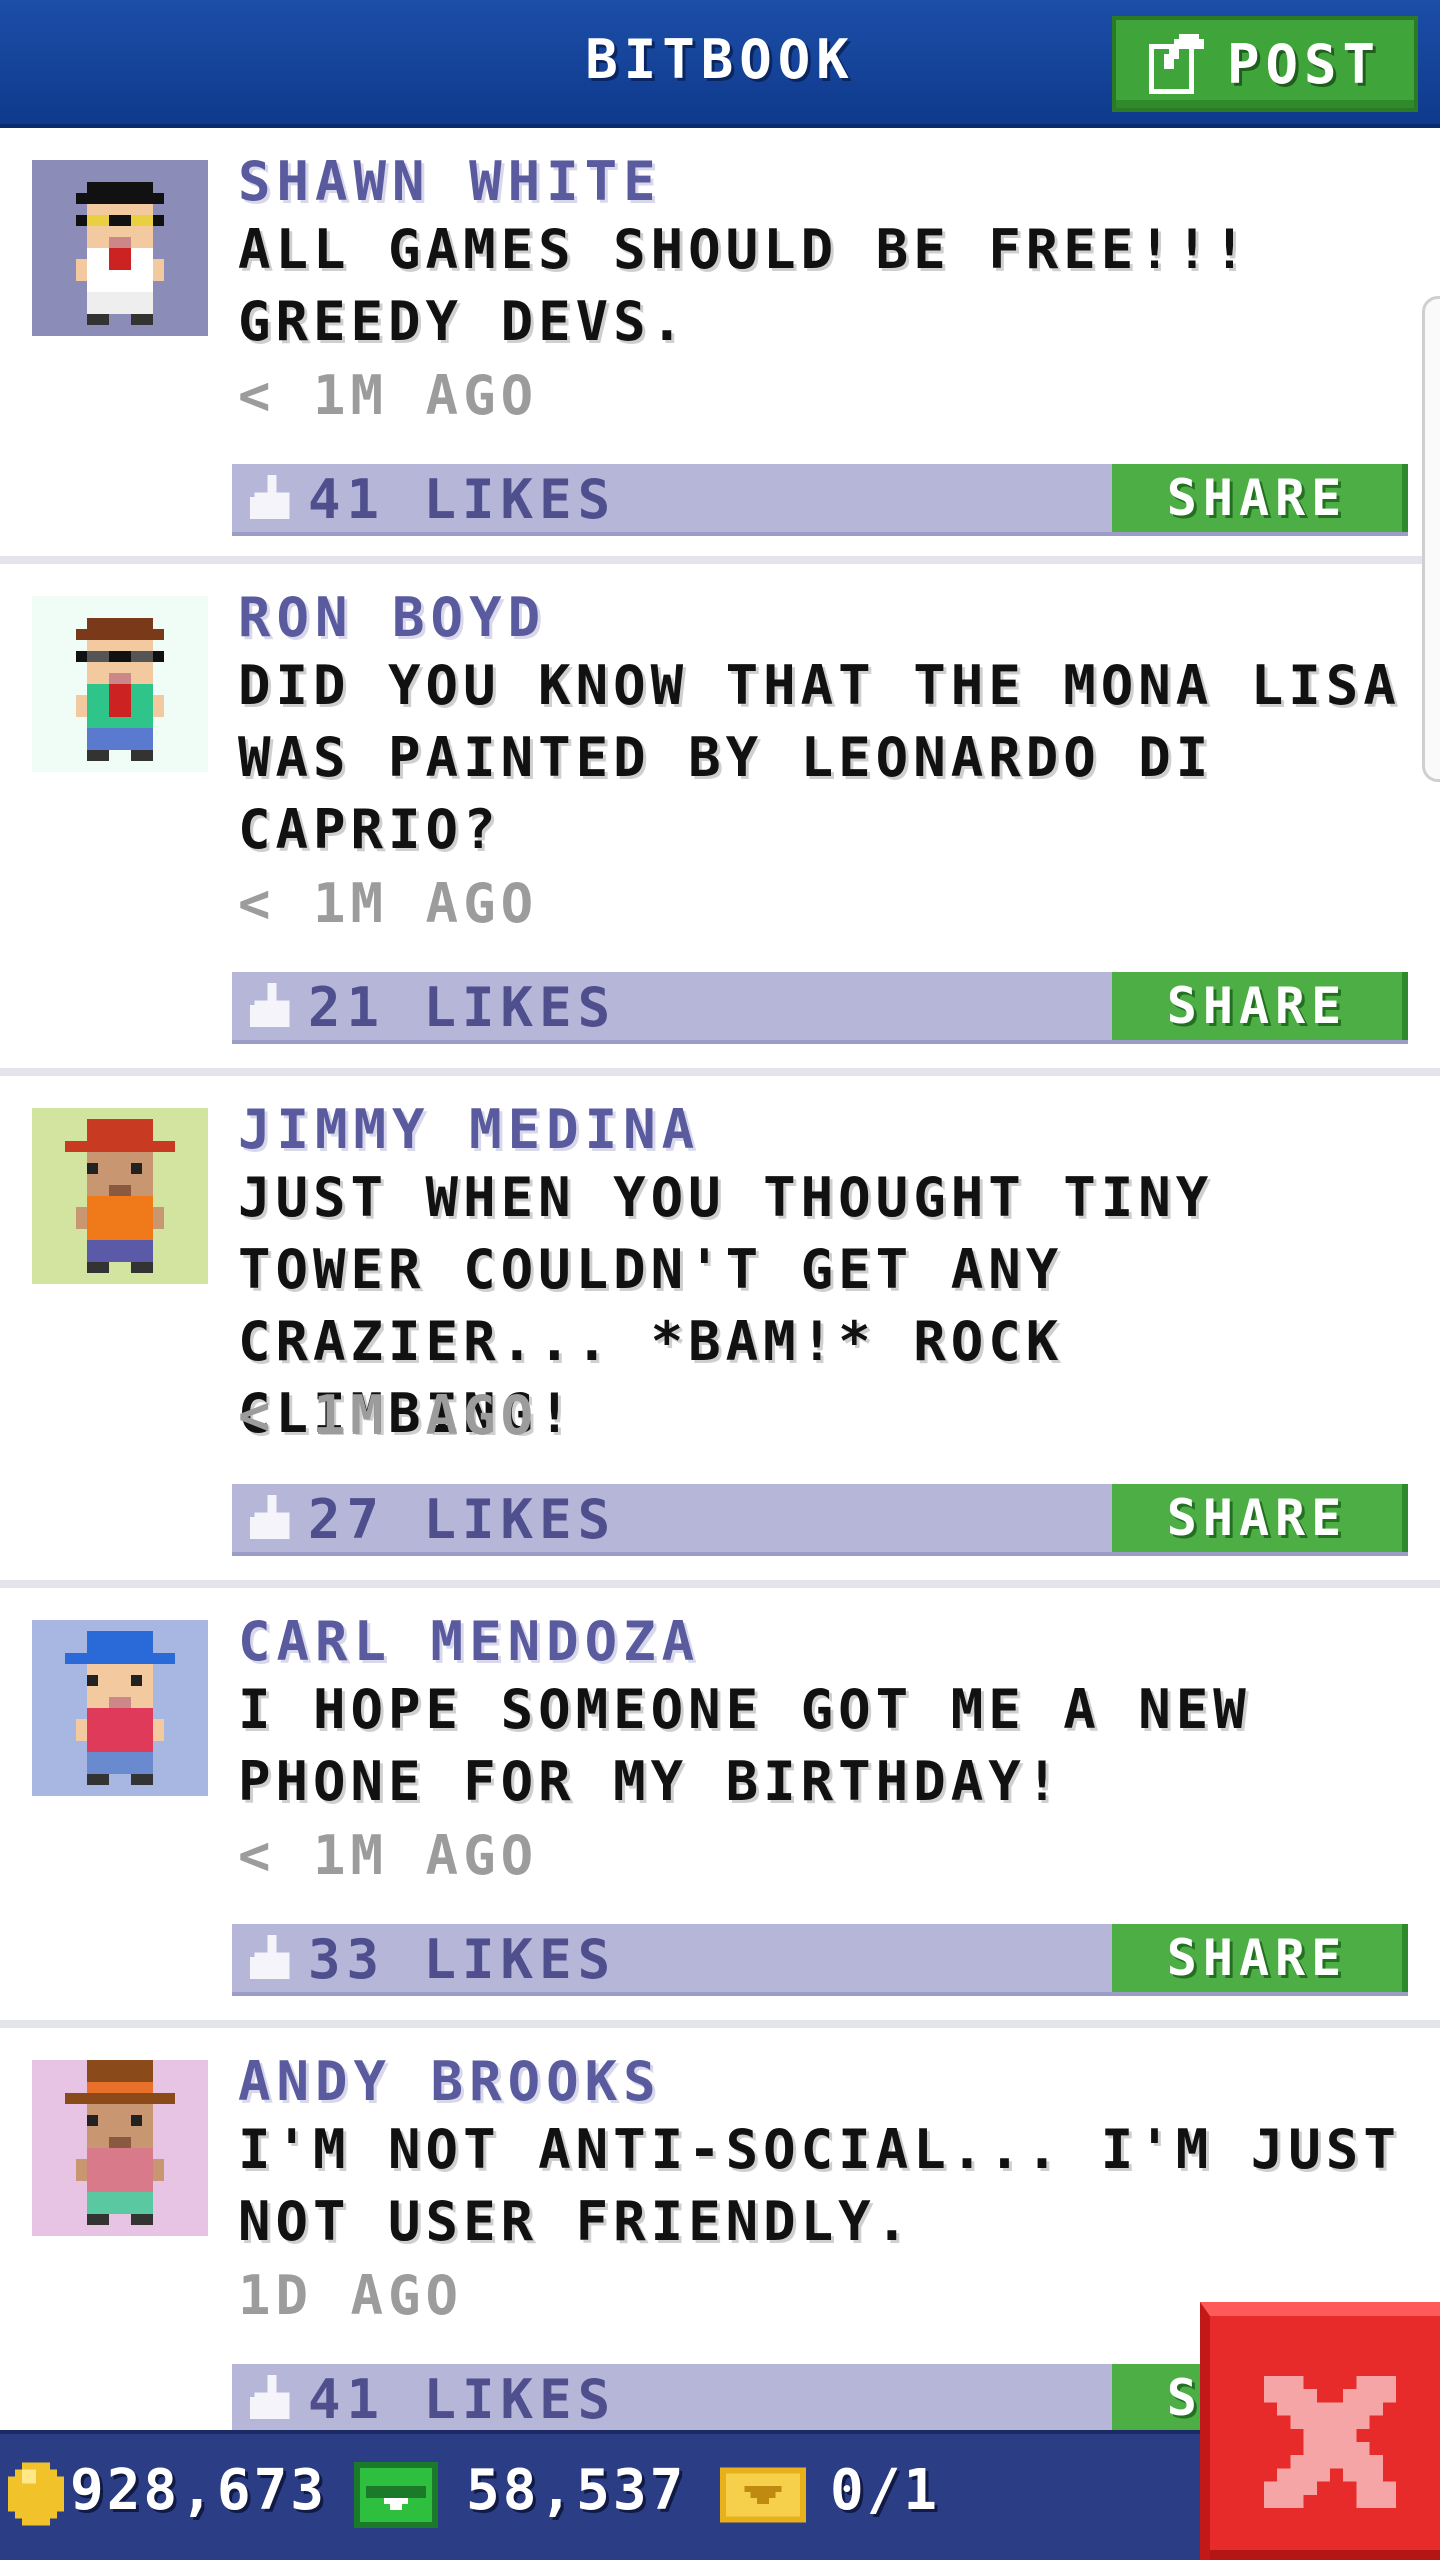 This screenshot has height=2560, width=1440. I want to click on avatar-andy-brooks, so click(120, 2148).